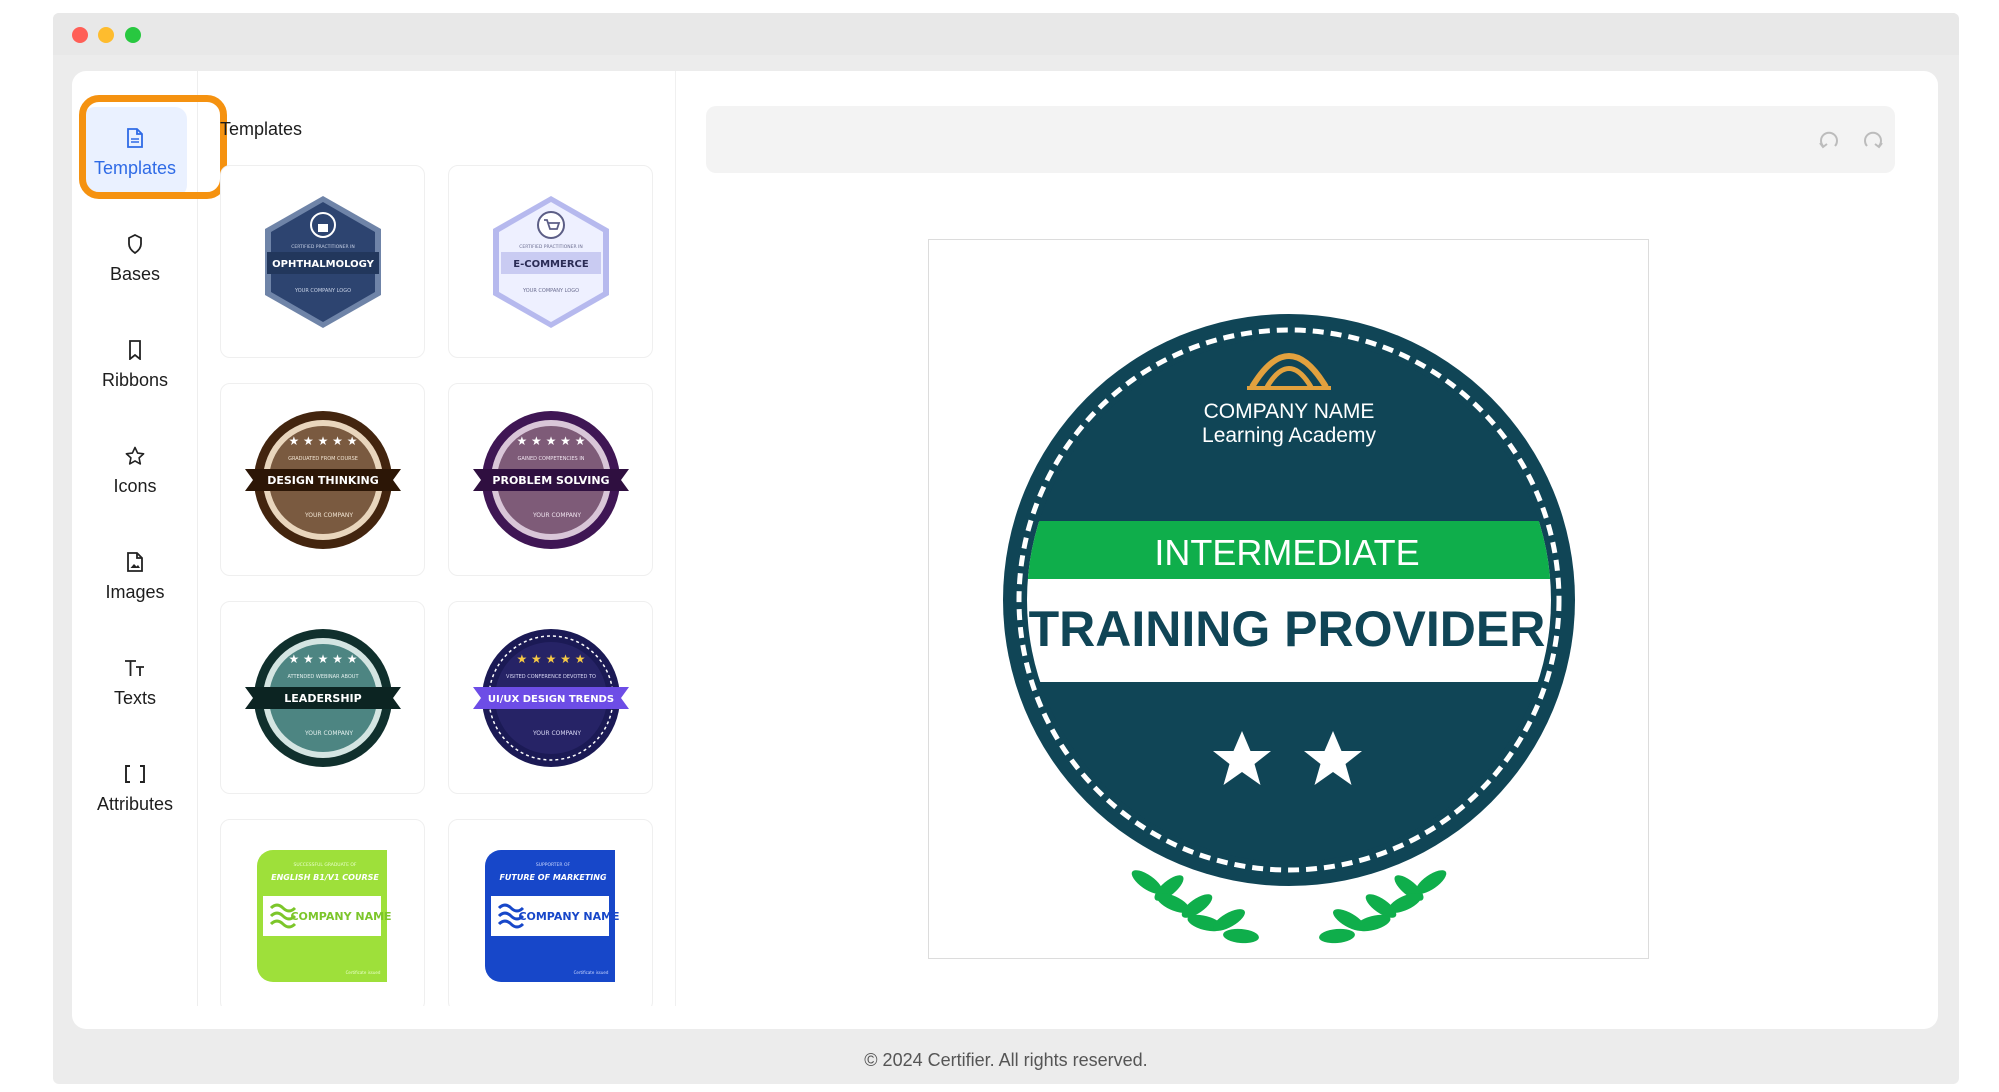 This screenshot has width=1999, height=1092. Describe the element at coordinates (1006, 34) in the screenshot. I see `title-bar` at that location.